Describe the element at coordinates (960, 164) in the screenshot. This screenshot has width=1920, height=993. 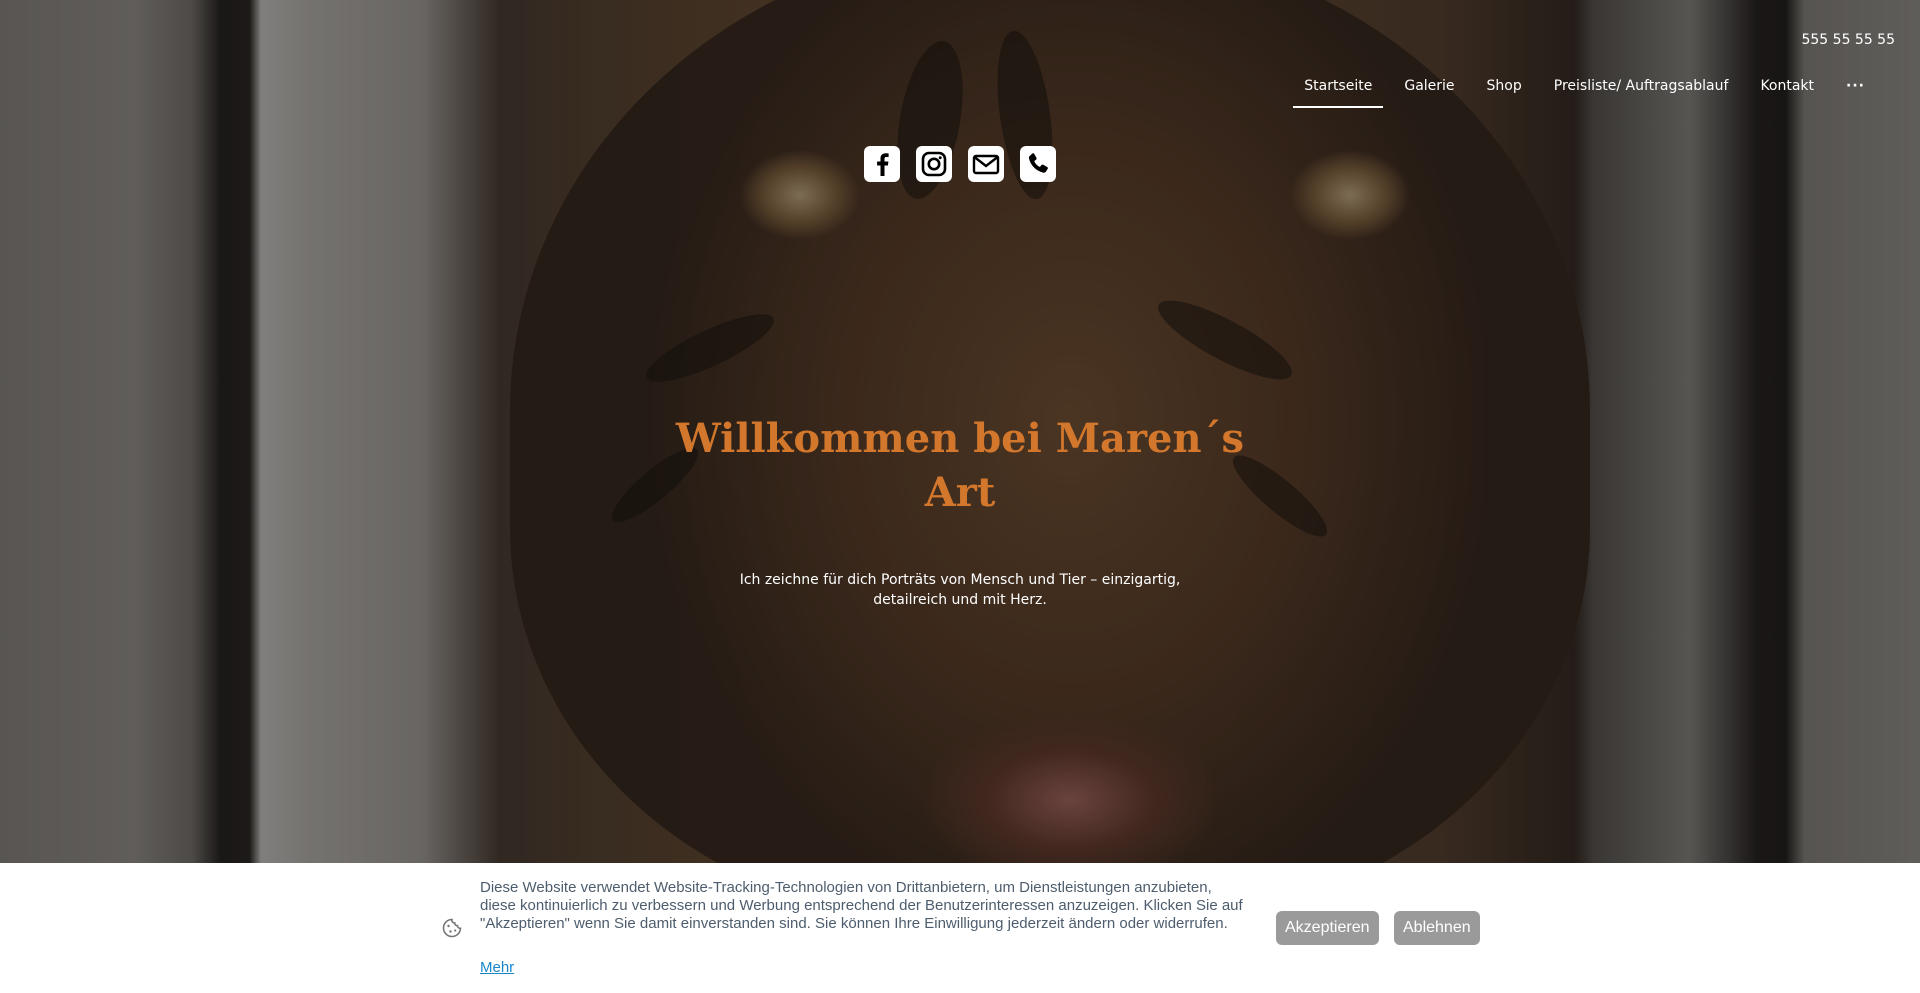
I see `social-icons` at that location.